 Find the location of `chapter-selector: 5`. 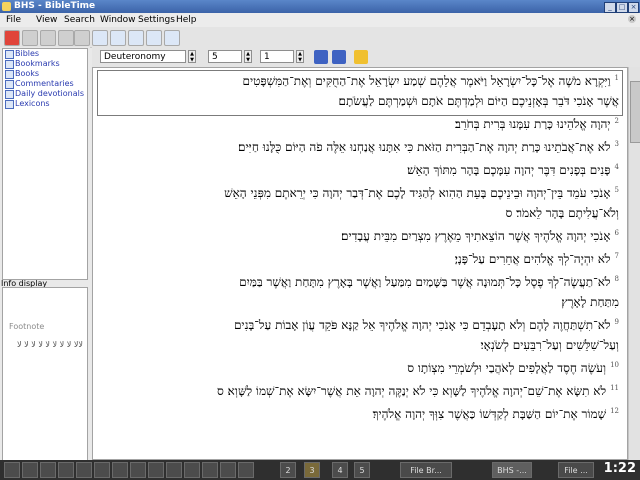

chapter-selector: 5 is located at coordinates (225, 56).